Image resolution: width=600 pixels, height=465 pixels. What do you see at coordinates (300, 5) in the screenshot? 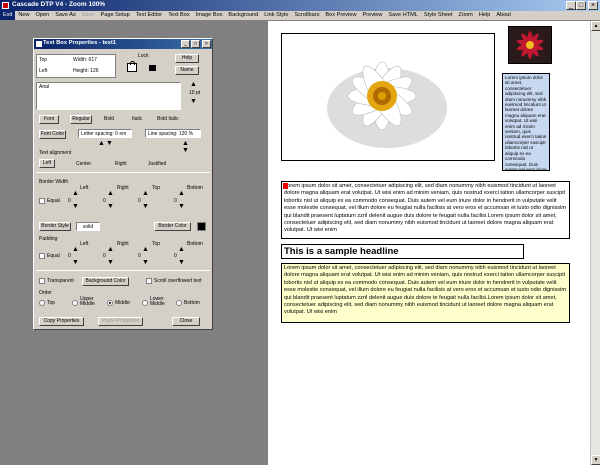
I see `window-titlebar: Cascade DTP V4 - Zoom 100%` at bounding box center [300, 5].